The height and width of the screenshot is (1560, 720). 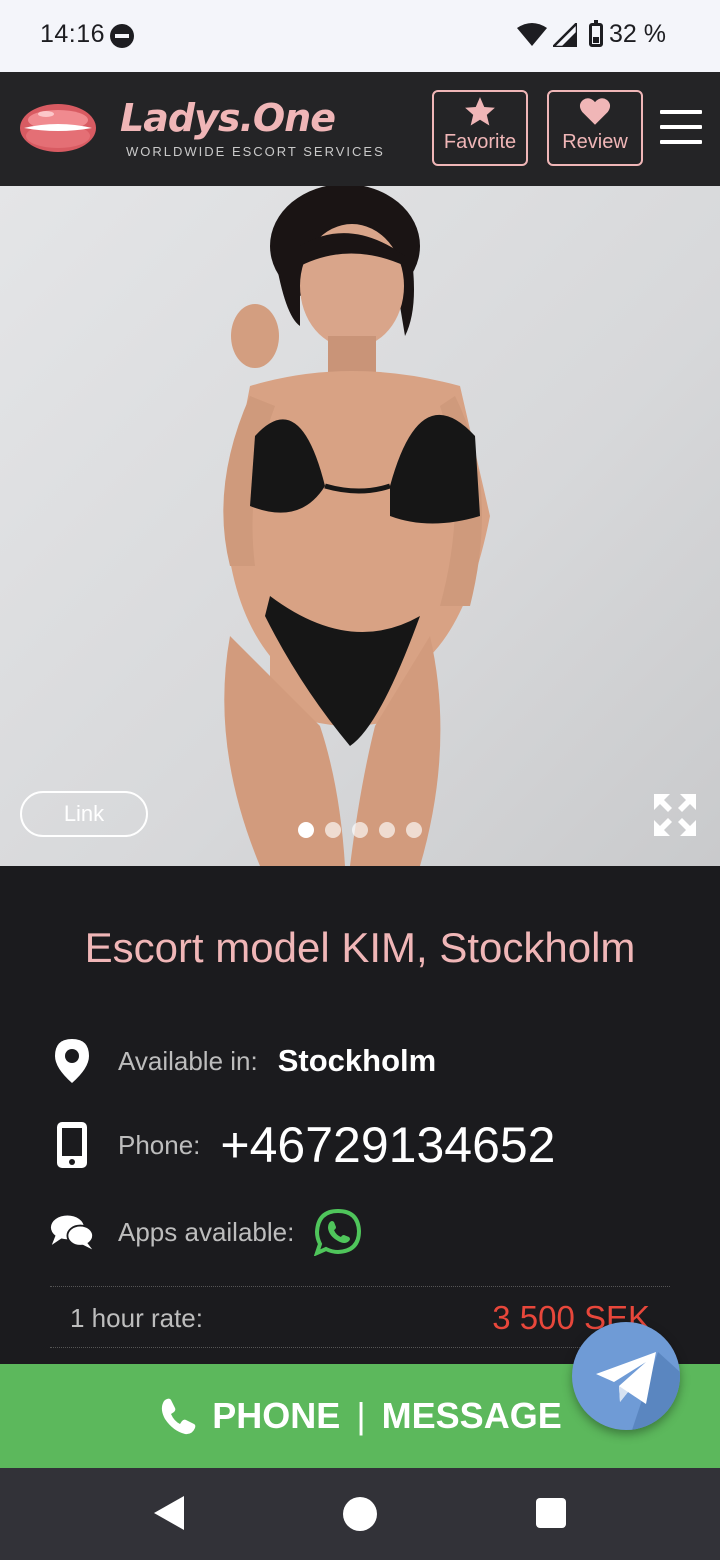 What do you see at coordinates (188, 1060) in the screenshot?
I see `available-label: Available in:` at bounding box center [188, 1060].